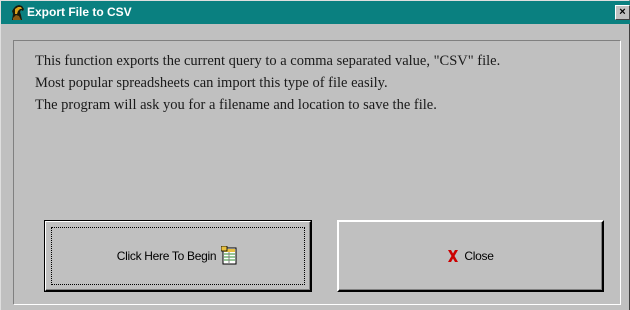  I want to click on begin-button-label: Click Here To Begin, so click(166, 256).